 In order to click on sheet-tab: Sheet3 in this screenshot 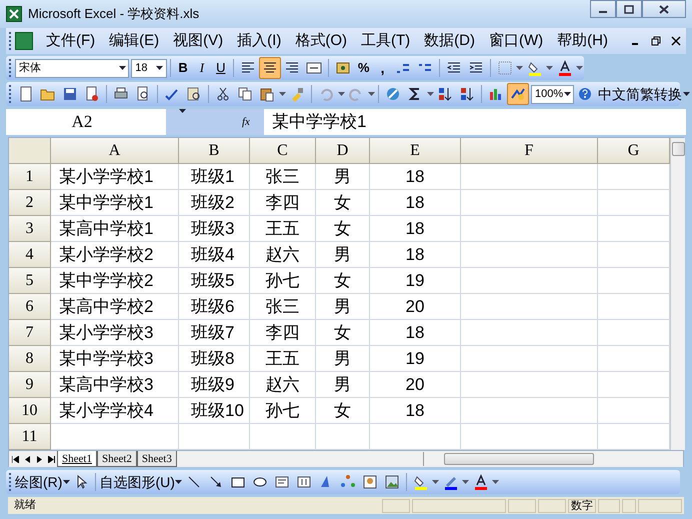, I will do `click(156, 459)`.